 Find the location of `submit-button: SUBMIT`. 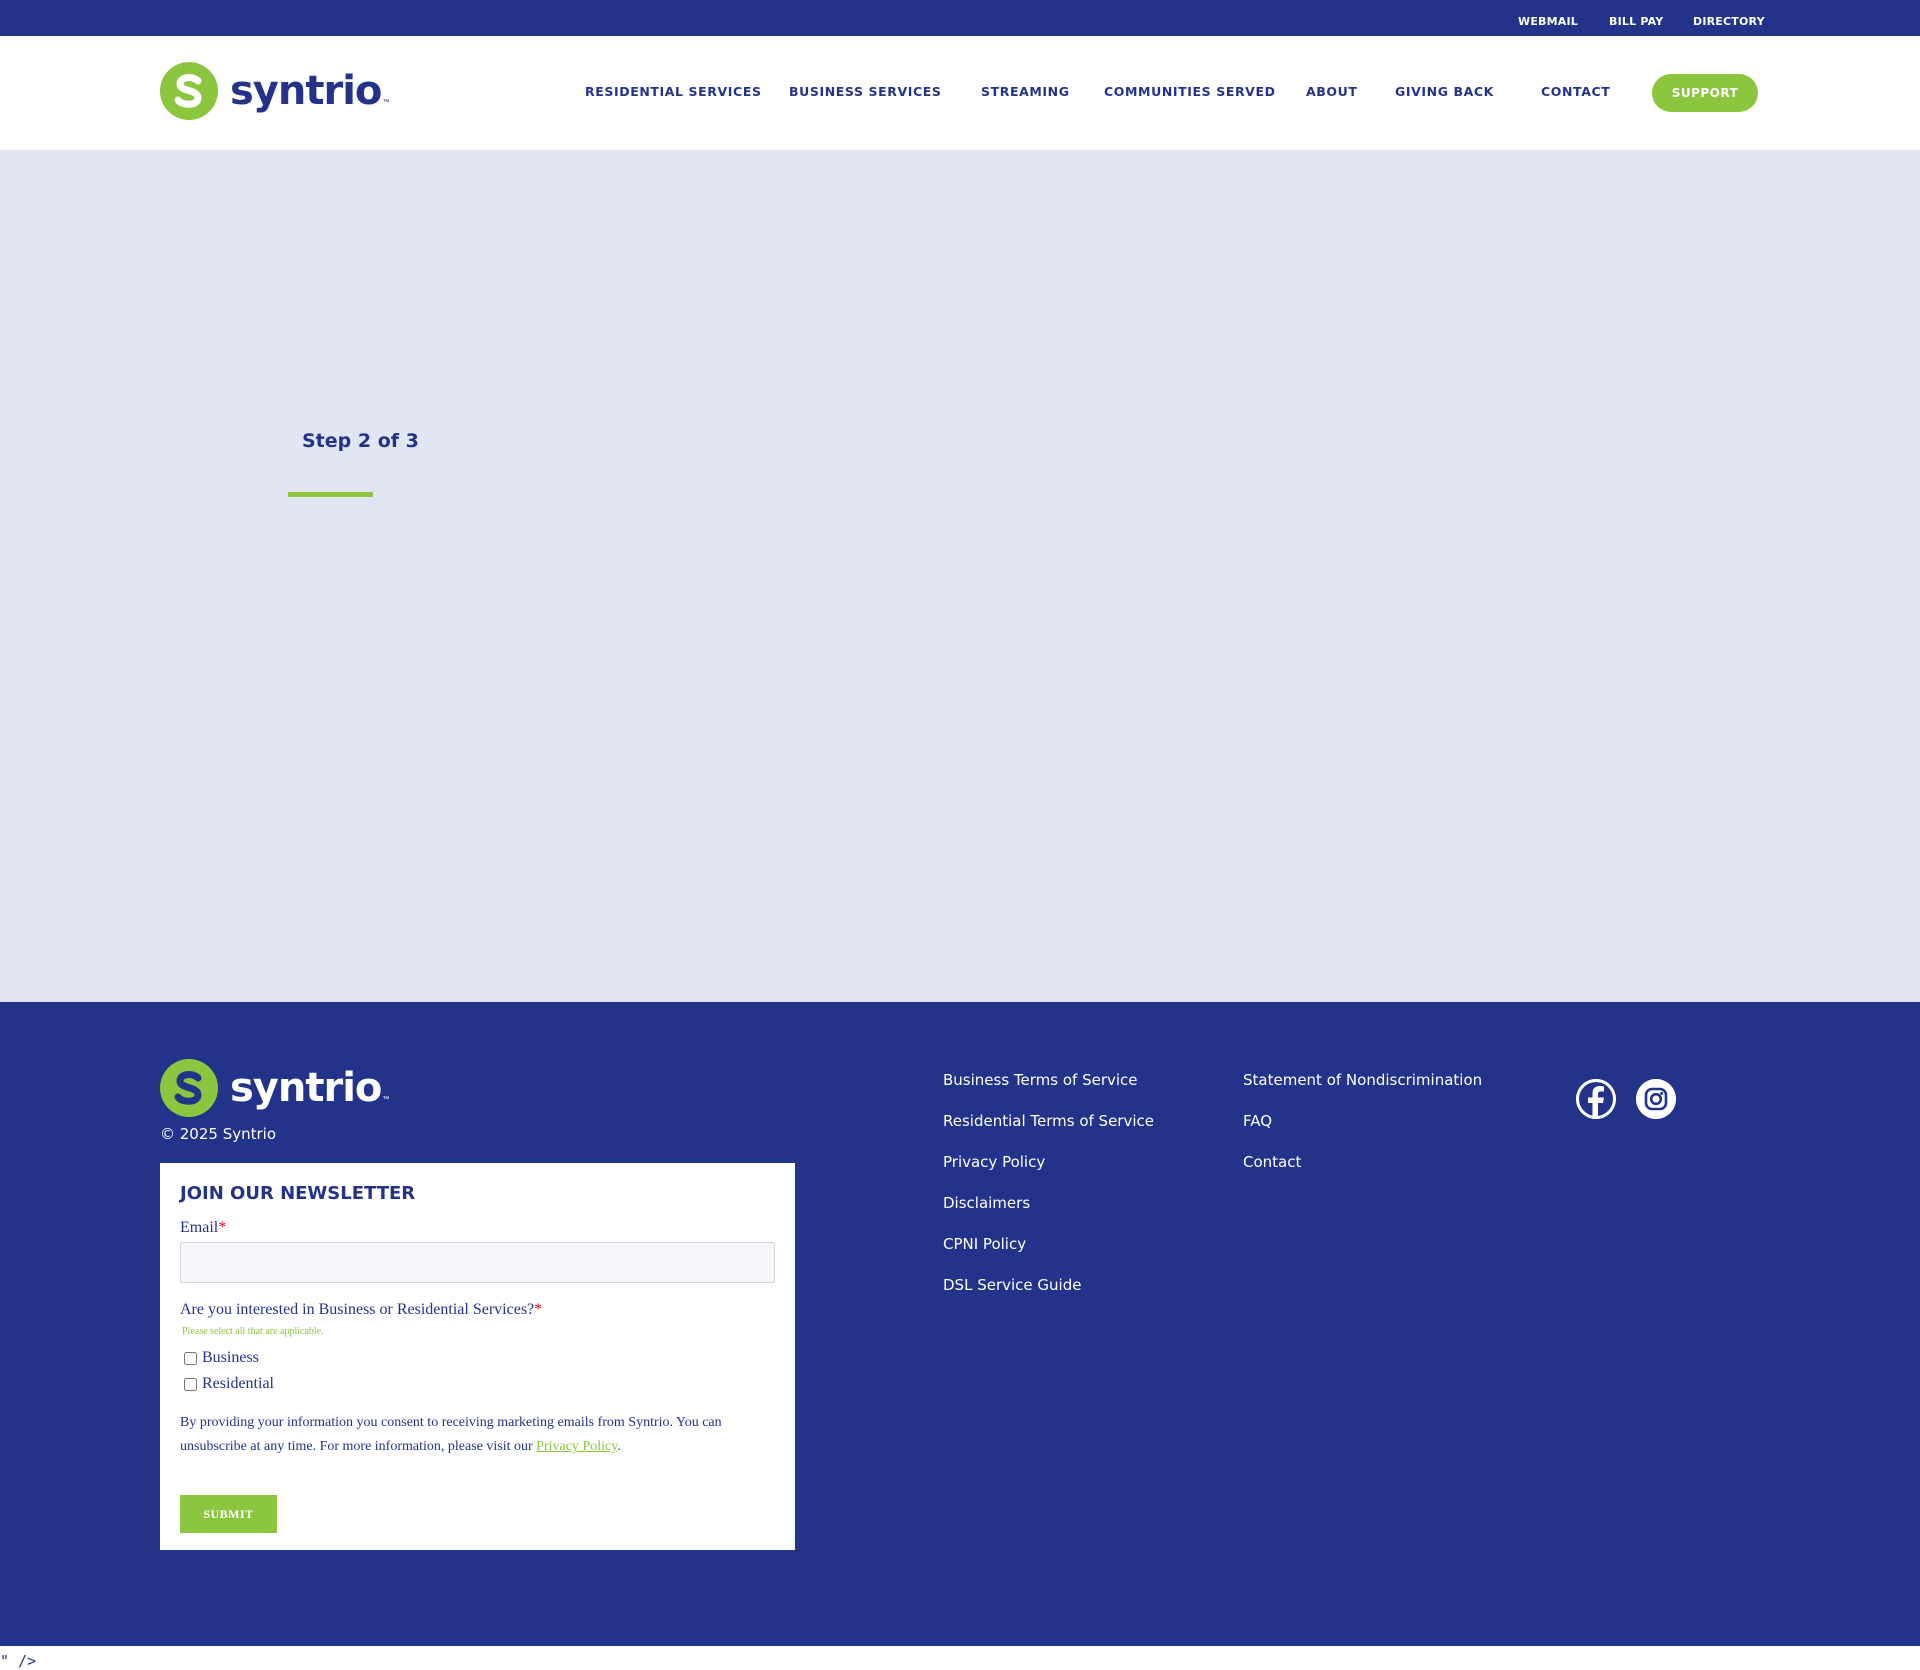

submit-button: SUBMIT is located at coordinates (228, 1514).